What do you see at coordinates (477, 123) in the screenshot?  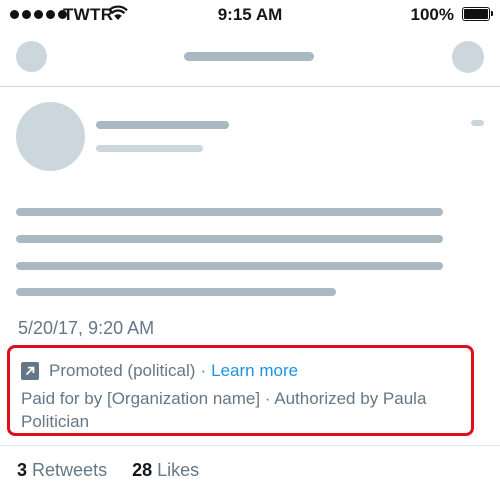 I see `tweet-menu-placeholder` at bounding box center [477, 123].